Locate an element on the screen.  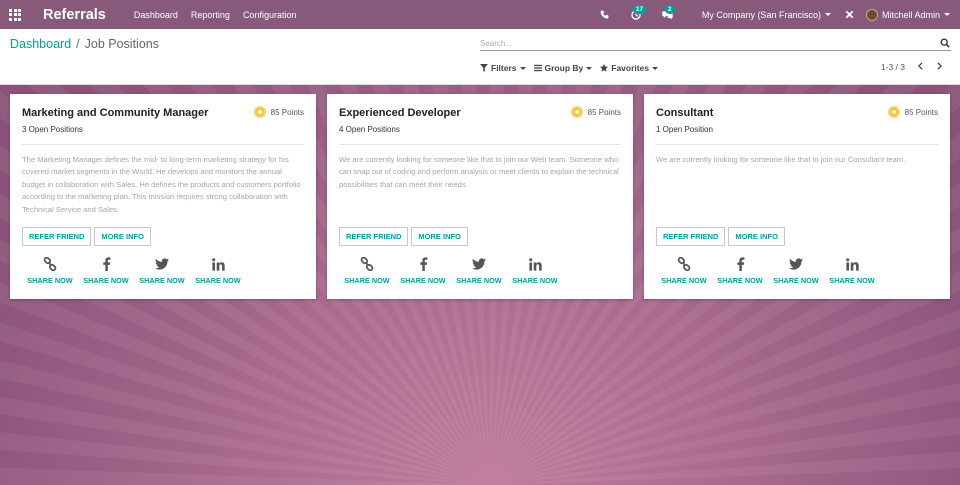
chevron-right-icon is located at coordinates (939, 67).